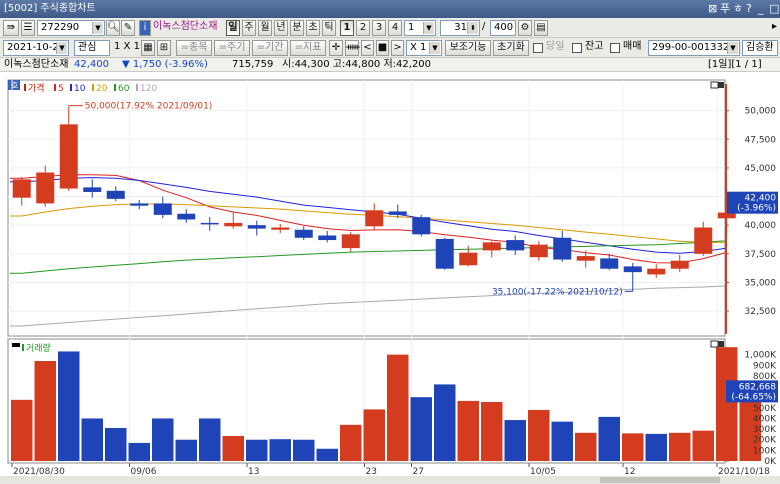 This screenshot has height=484, width=780. Describe the element at coordinates (233, 28) in the screenshot. I see `period-day-button: 일` at that location.